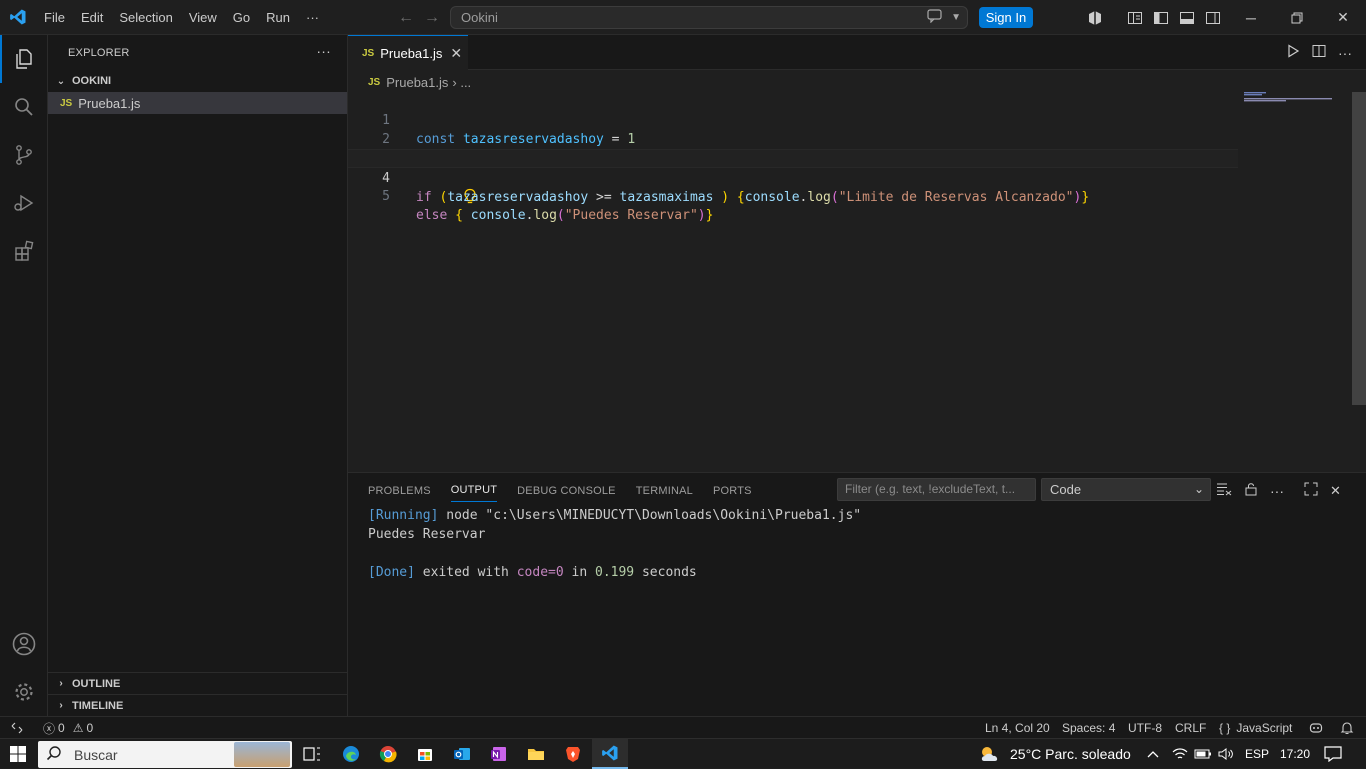 This screenshot has height=769, width=1366. I want to click on language-label: JavaScript, so click(1264, 728).